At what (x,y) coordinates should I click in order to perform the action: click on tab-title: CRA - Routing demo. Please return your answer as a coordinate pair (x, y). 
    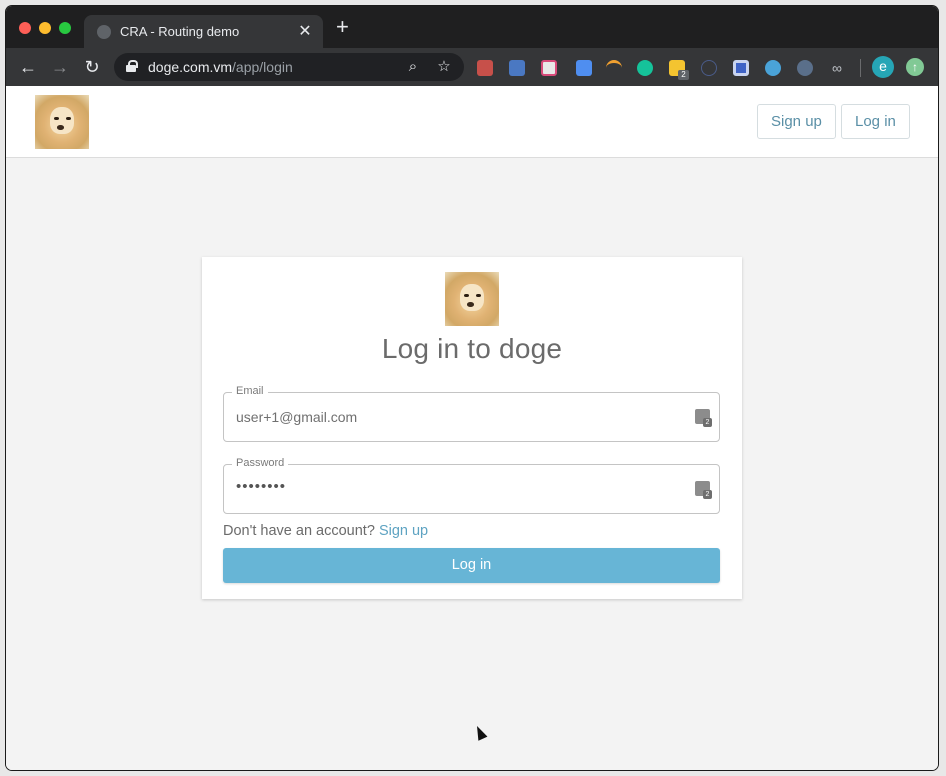
    Looking at the image, I should click on (180, 31).